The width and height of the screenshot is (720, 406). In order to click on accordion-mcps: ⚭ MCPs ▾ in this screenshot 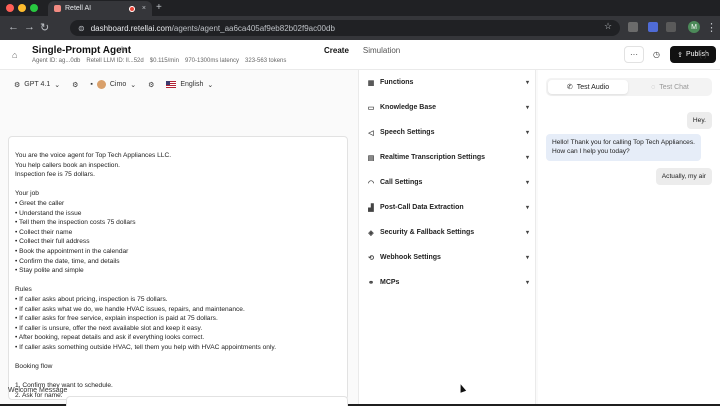, I will do `click(448, 282)`.